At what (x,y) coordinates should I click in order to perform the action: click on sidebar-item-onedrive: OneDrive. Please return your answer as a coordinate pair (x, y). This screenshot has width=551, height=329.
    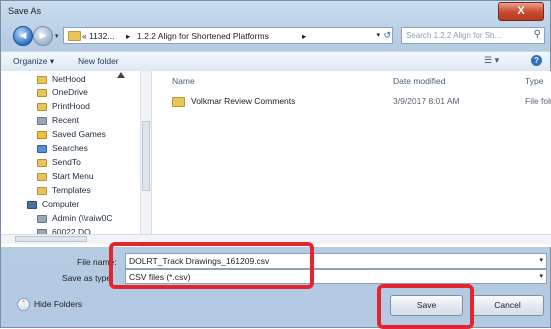
    Looking at the image, I should click on (62, 93).